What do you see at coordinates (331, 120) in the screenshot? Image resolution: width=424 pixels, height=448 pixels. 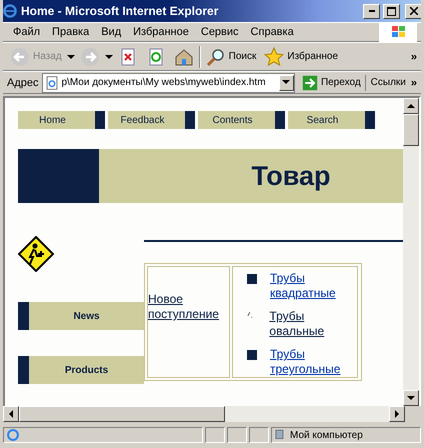 I see `nav-button: Search` at bounding box center [331, 120].